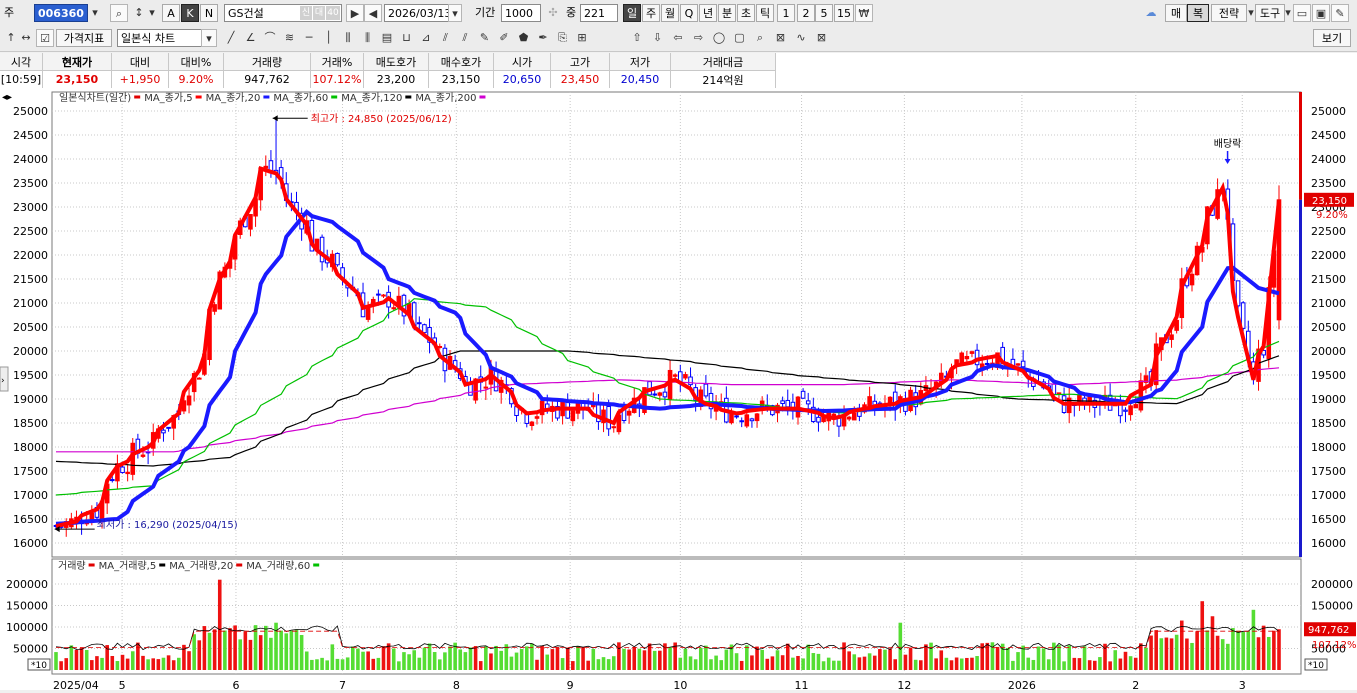 The height and width of the screenshot is (693, 1357). Describe the element at coordinates (27, 584) in the screenshot. I see `volume-tick-label-left: 200000` at that location.